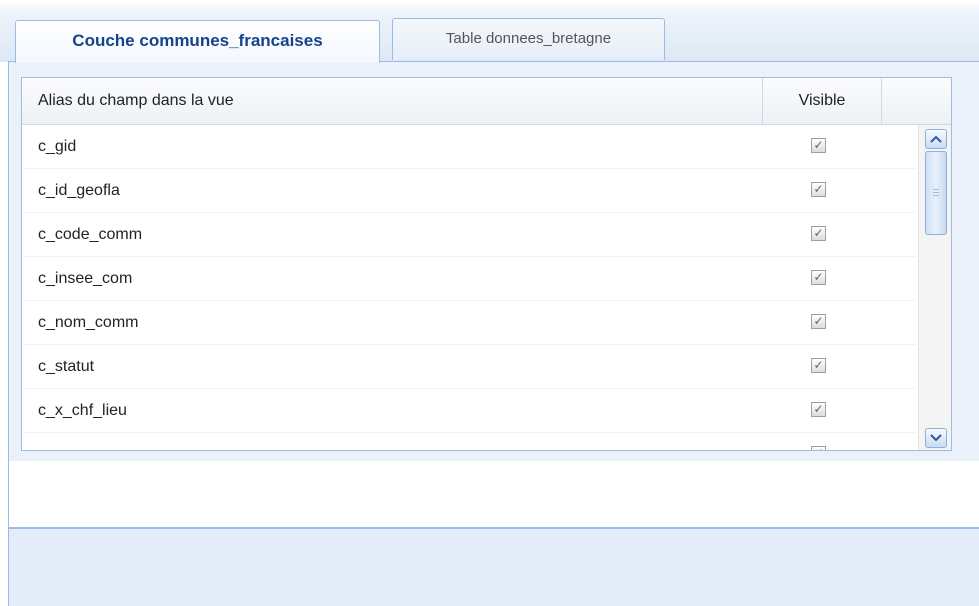 This screenshot has width=979, height=606. Describe the element at coordinates (469, 323) in the screenshot. I see `table-row: c_nom_comm ✓` at that location.